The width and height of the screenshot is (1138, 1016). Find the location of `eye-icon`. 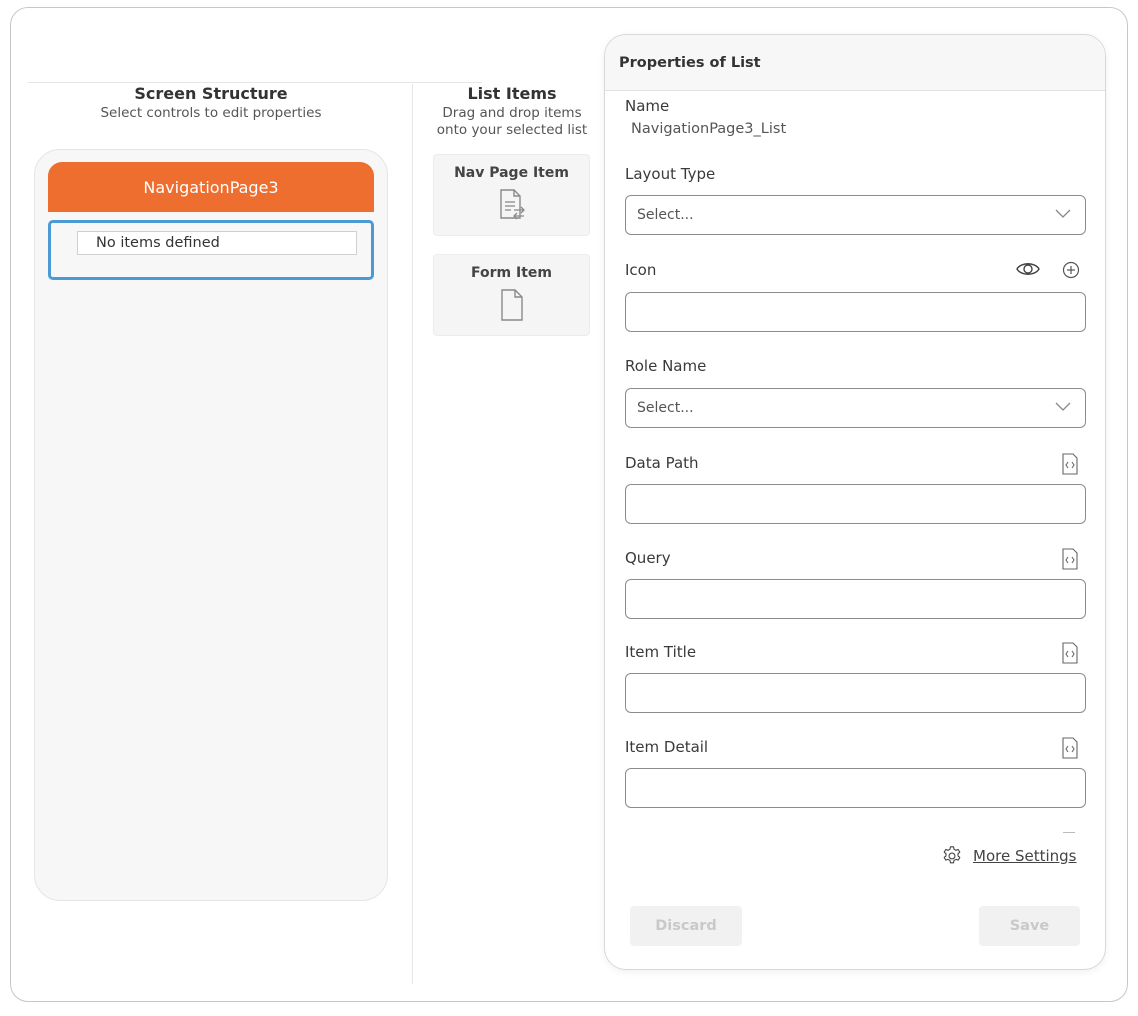

eye-icon is located at coordinates (1028, 269).